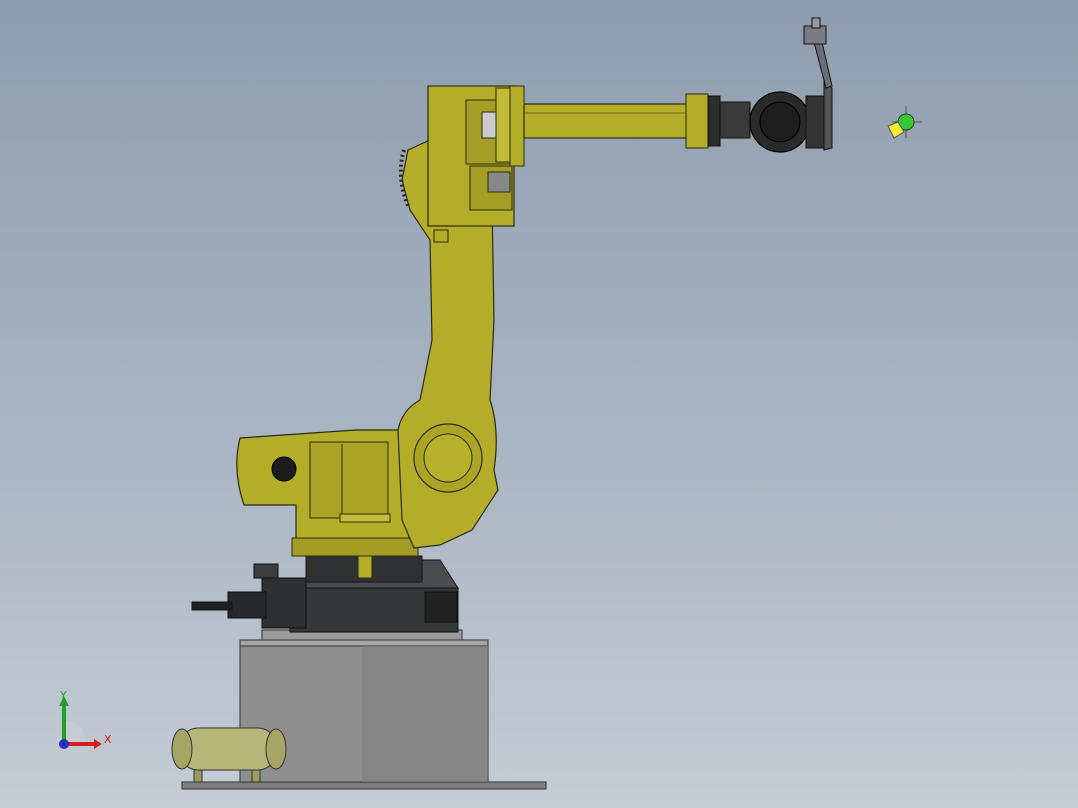 Image resolution: width=1078 pixels, height=808 pixels. I want to click on robot-forearm, so click(637, 121).